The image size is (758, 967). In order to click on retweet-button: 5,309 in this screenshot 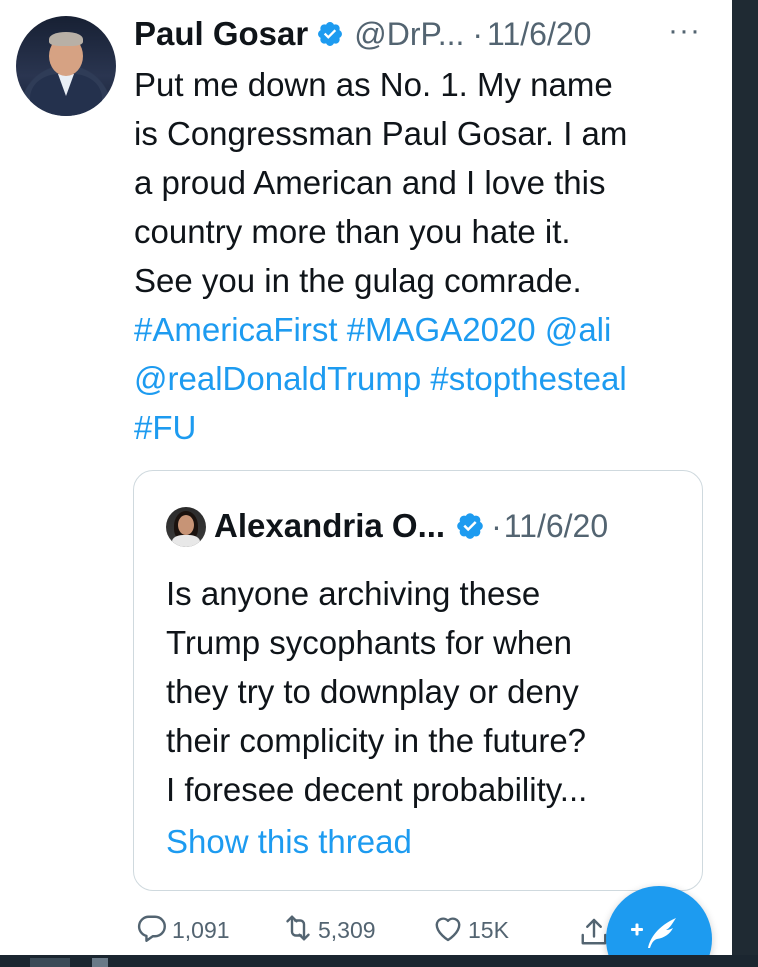, I will do `click(328, 930)`.